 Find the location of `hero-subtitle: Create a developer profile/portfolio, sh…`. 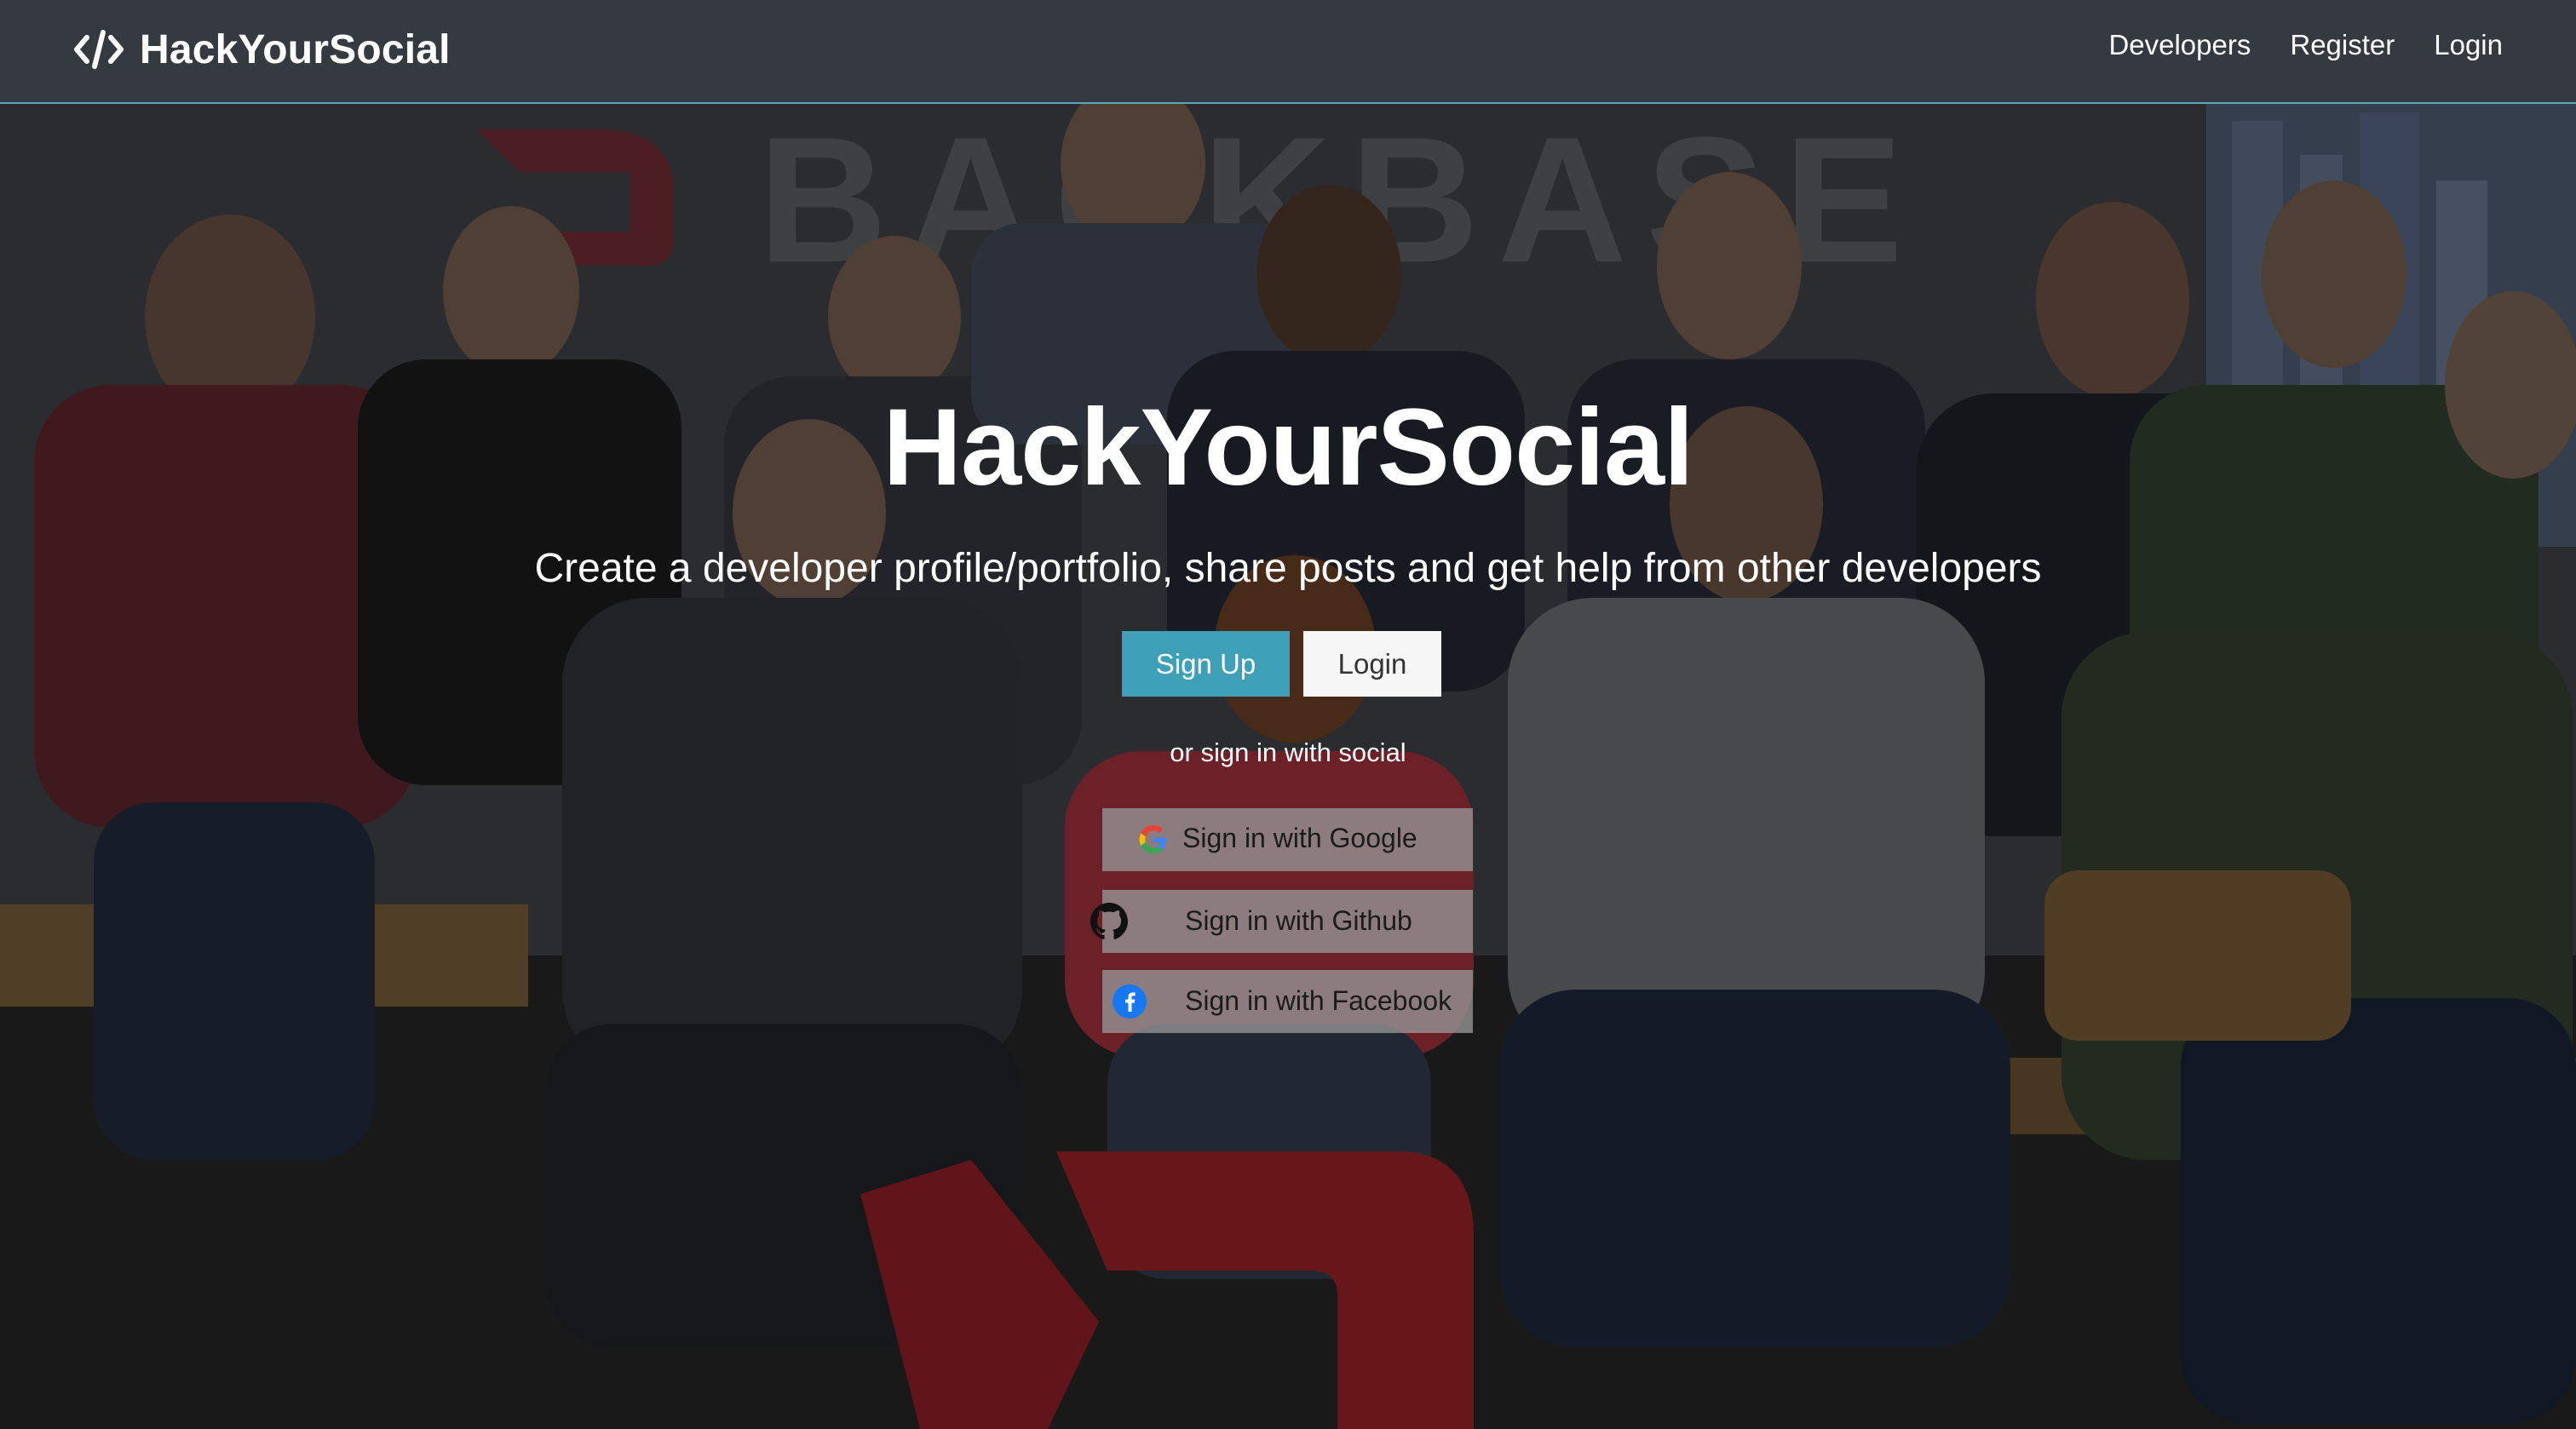

hero-subtitle: Create a developer profile/portfolio, sh… is located at coordinates (1288, 568).